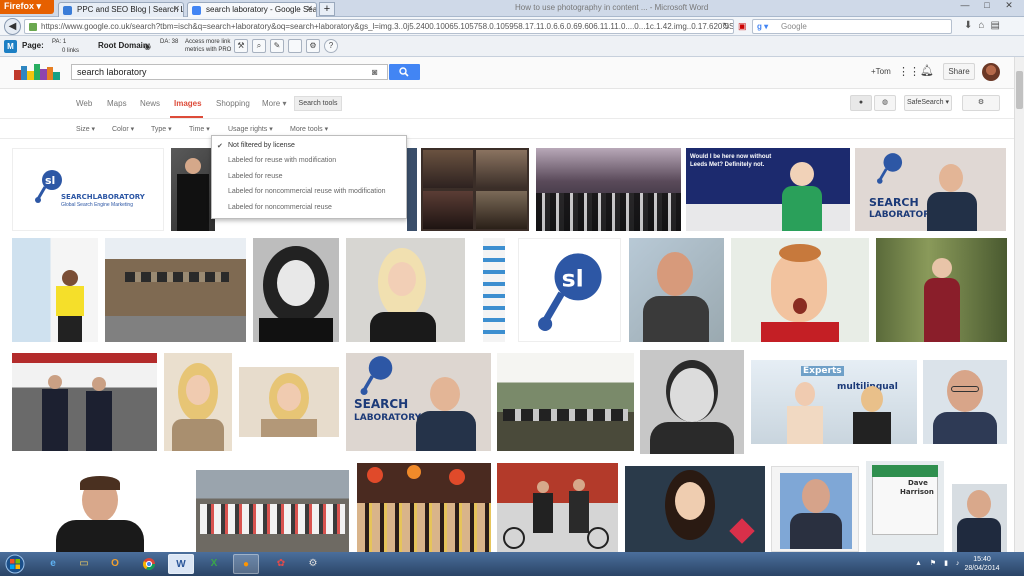 The image size is (1024, 576). I want to click on image-result-group-photo, so click(608, 189).